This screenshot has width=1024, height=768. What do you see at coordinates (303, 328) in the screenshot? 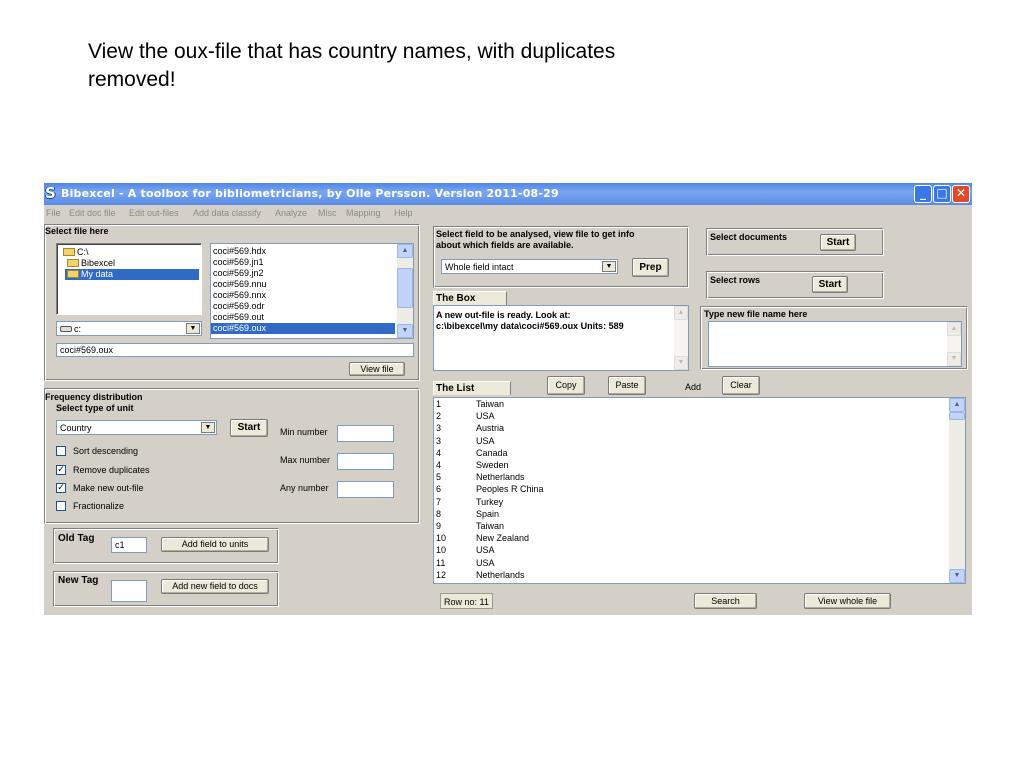
I see `file-item-selected: coci#569.oux` at bounding box center [303, 328].